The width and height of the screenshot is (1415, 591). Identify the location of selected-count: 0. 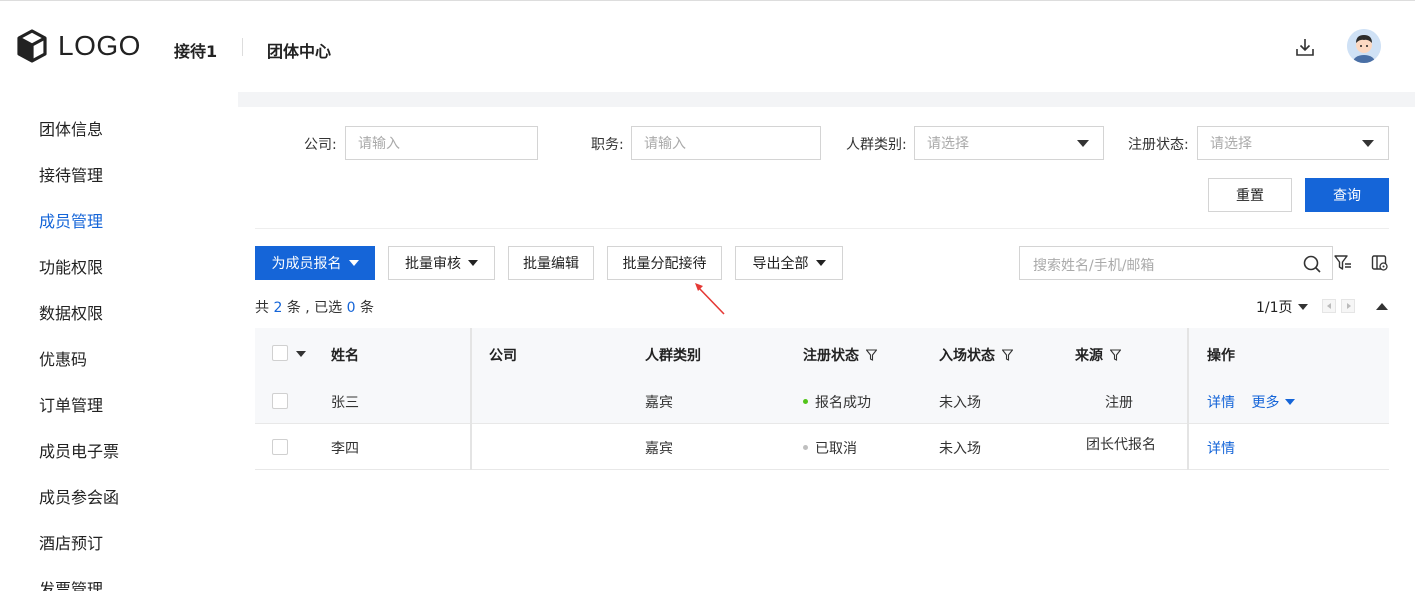
(351, 308).